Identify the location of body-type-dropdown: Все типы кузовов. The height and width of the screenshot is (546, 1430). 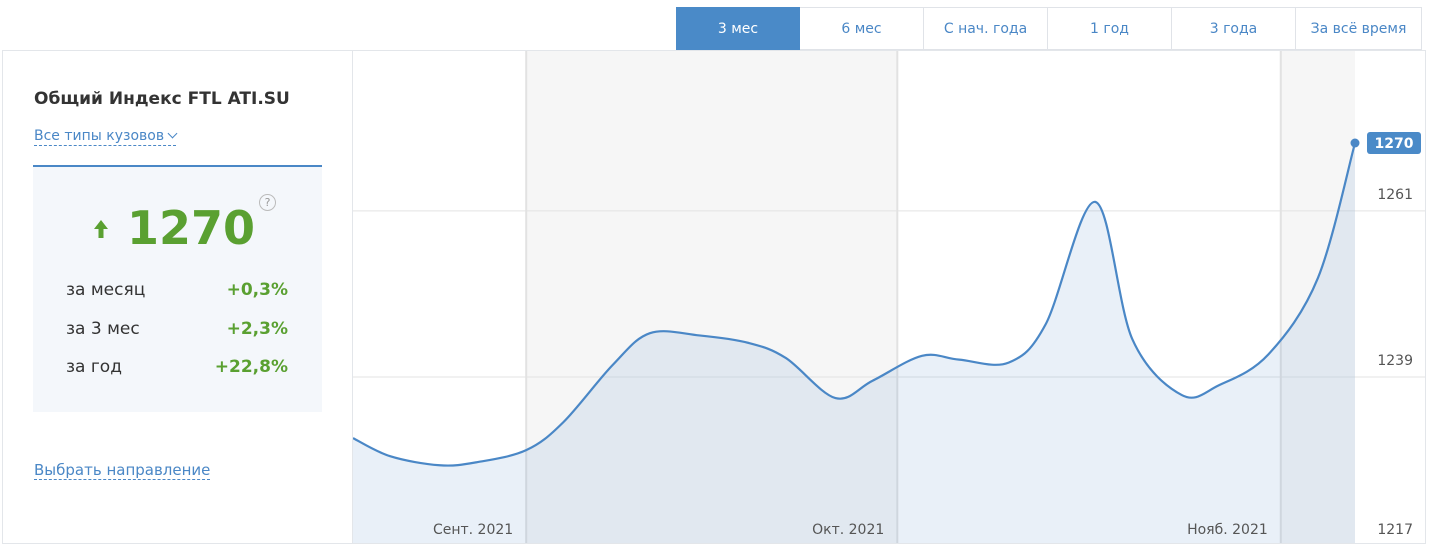
(106, 137).